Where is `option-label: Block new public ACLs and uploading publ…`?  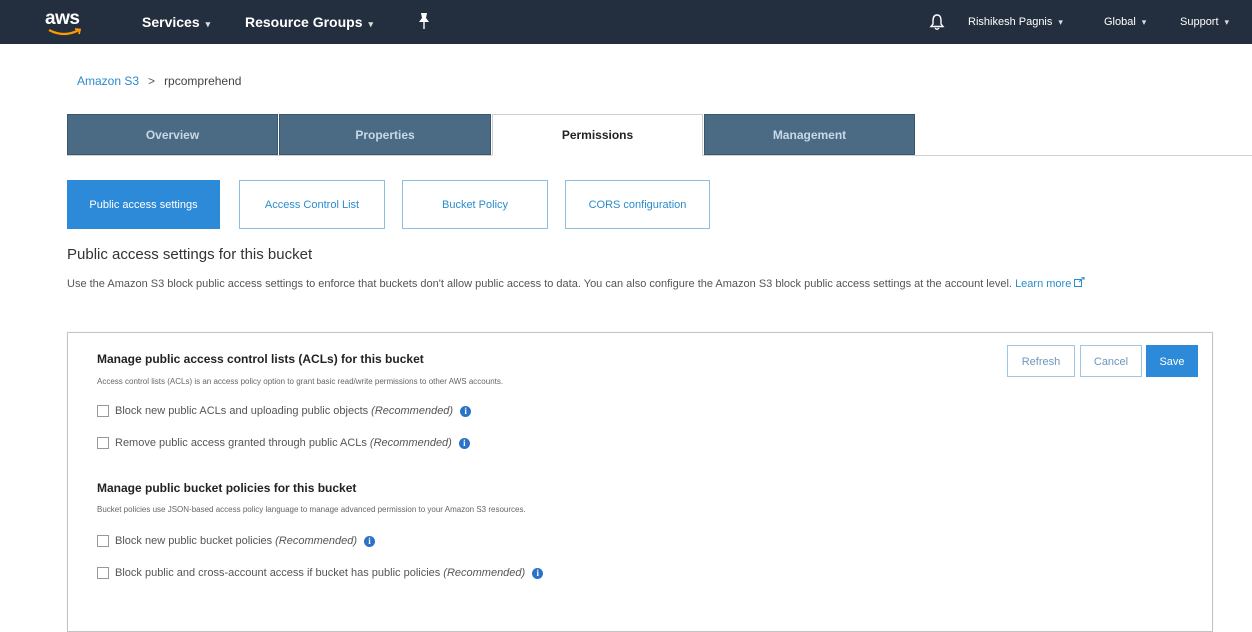 option-label: Block new public ACLs and uploading publ… is located at coordinates (242, 411).